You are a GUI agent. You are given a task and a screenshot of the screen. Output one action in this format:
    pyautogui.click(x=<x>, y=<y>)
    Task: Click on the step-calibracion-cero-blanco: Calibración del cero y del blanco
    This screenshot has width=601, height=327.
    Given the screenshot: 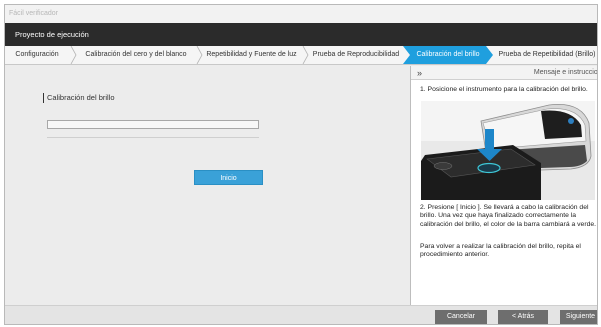 What is the action you would take?
    pyautogui.click(x=136, y=55)
    